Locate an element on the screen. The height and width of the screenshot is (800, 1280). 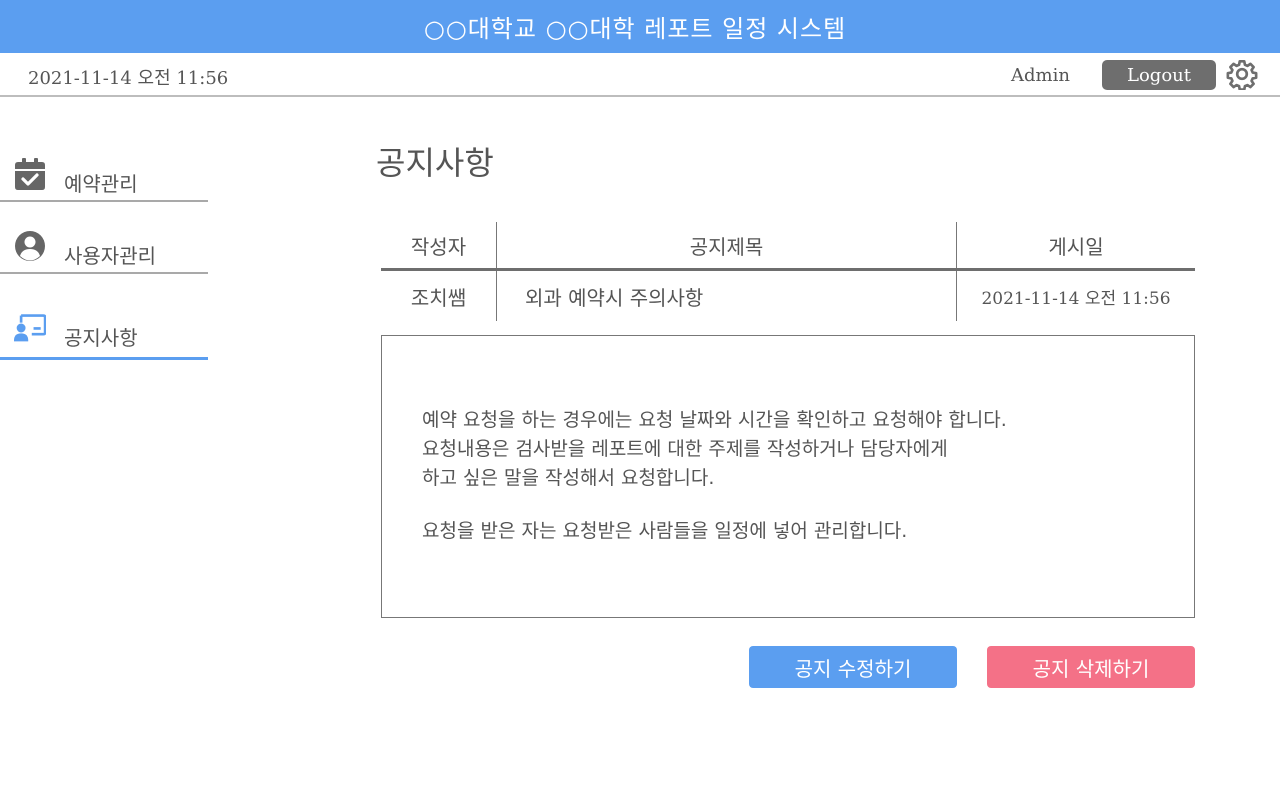
gear-icon is located at coordinates (1242, 74).